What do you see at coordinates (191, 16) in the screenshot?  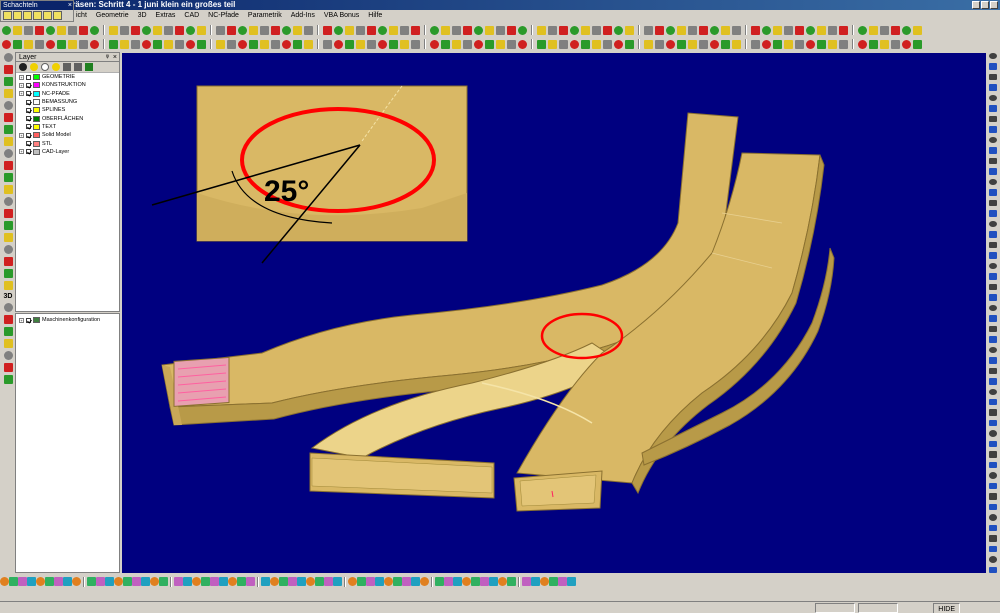 I see `menu-cad: CAD` at bounding box center [191, 16].